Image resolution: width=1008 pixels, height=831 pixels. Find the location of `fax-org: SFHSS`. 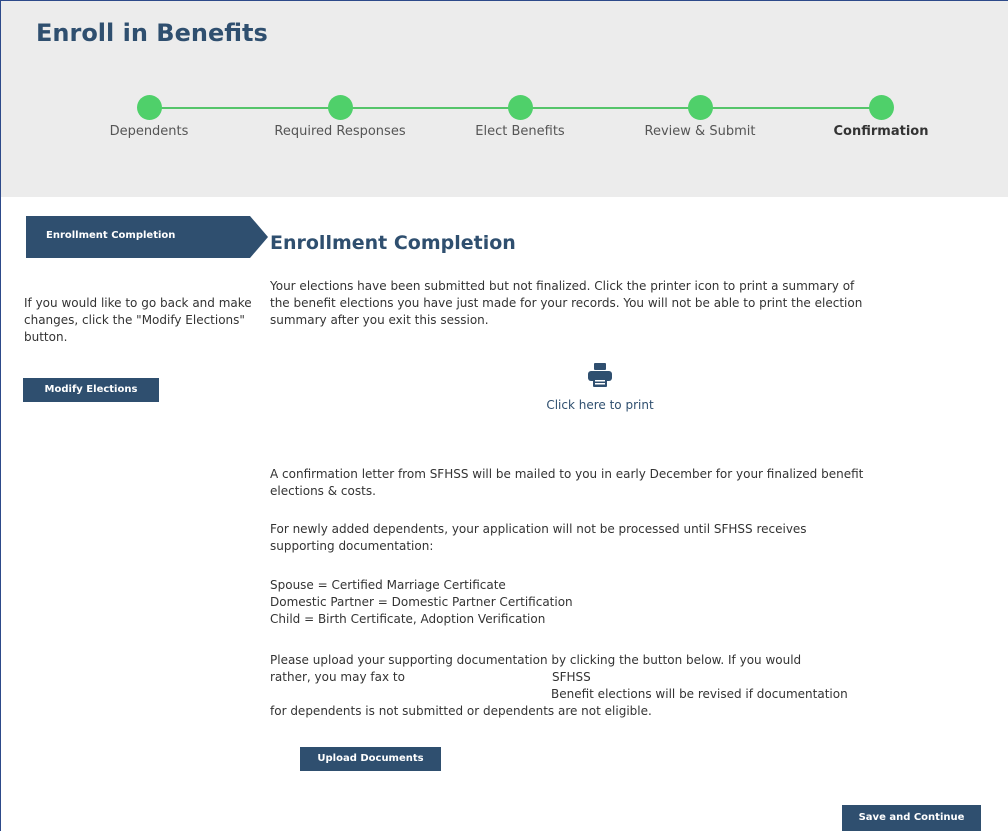

fax-org: SFHSS is located at coordinates (571, 677).